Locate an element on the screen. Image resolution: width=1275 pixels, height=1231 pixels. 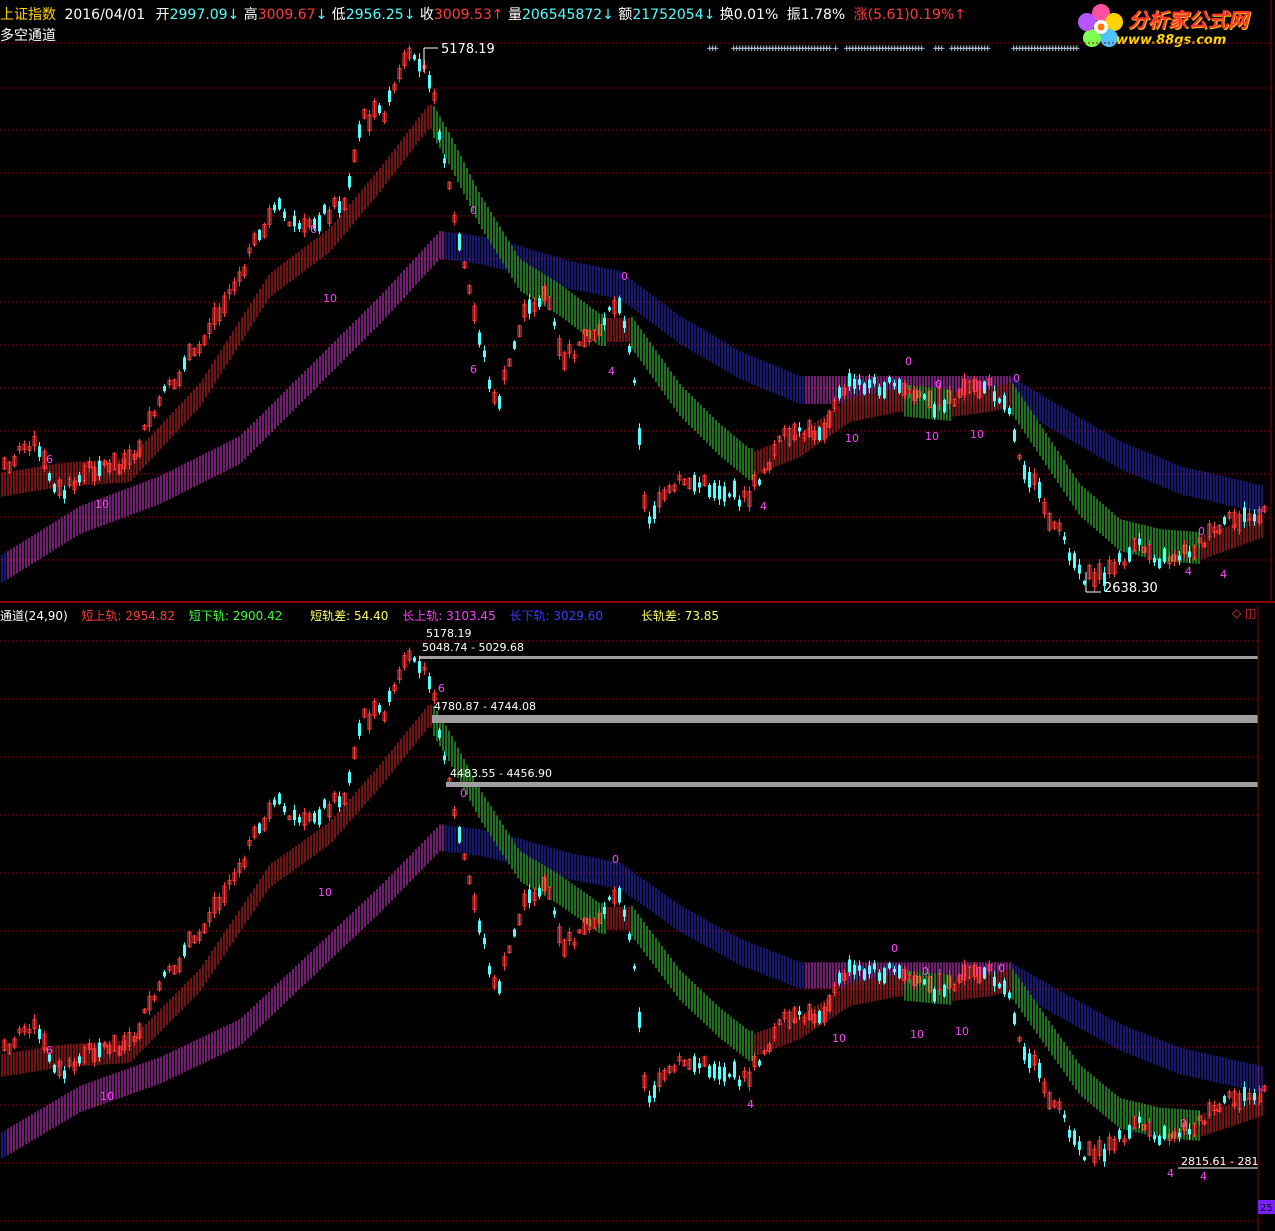
bottom-low-label: 2815.61 - 281 is located at coordinates (1219, 1161).